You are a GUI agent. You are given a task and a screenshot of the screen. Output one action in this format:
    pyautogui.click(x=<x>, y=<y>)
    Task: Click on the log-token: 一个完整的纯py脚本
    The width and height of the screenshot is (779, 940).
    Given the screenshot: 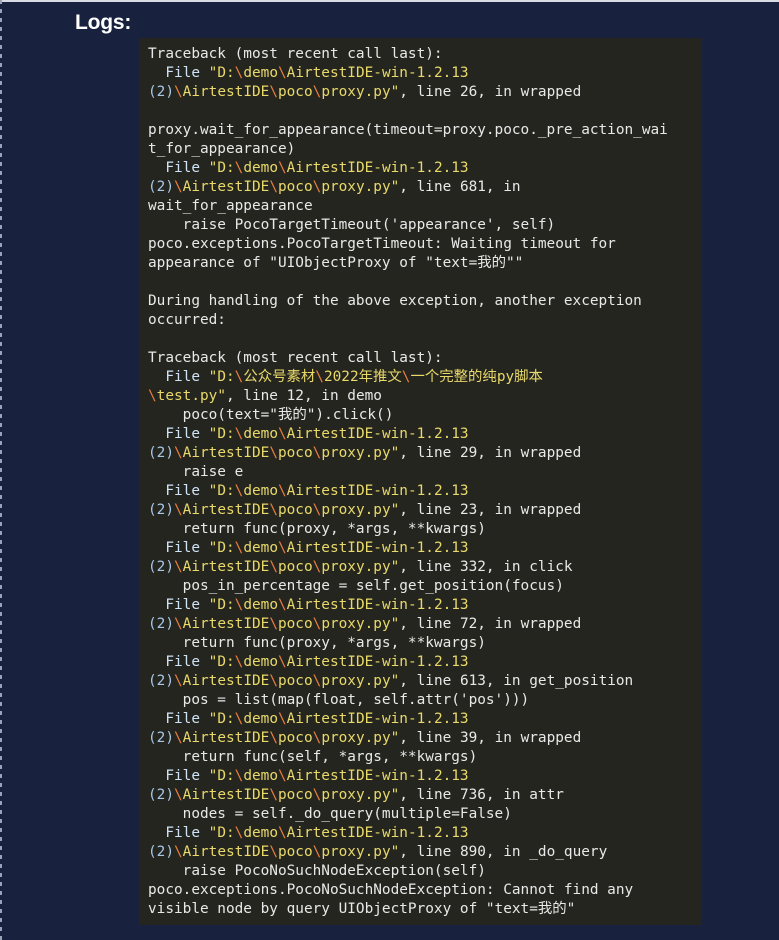 What is the action you would take?
    pyautogui.click(x=476, y=377)
    